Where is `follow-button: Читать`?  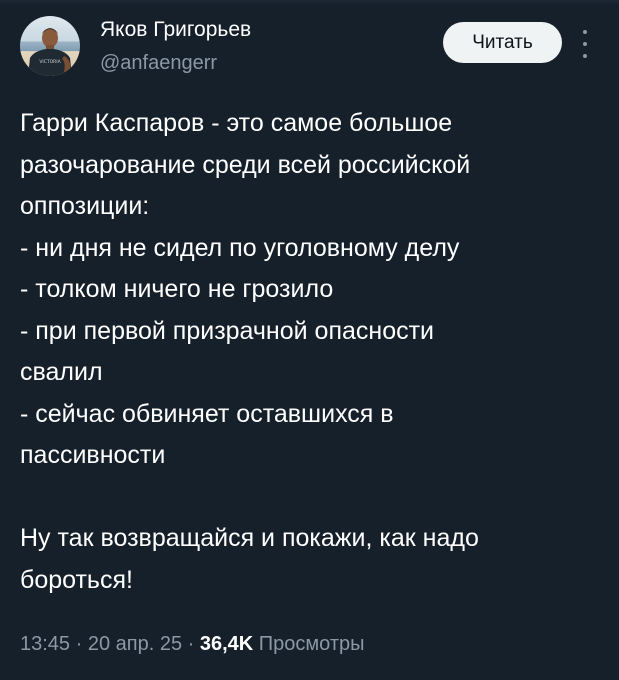 follow-button: Читать is located at coordinates (502, 42).